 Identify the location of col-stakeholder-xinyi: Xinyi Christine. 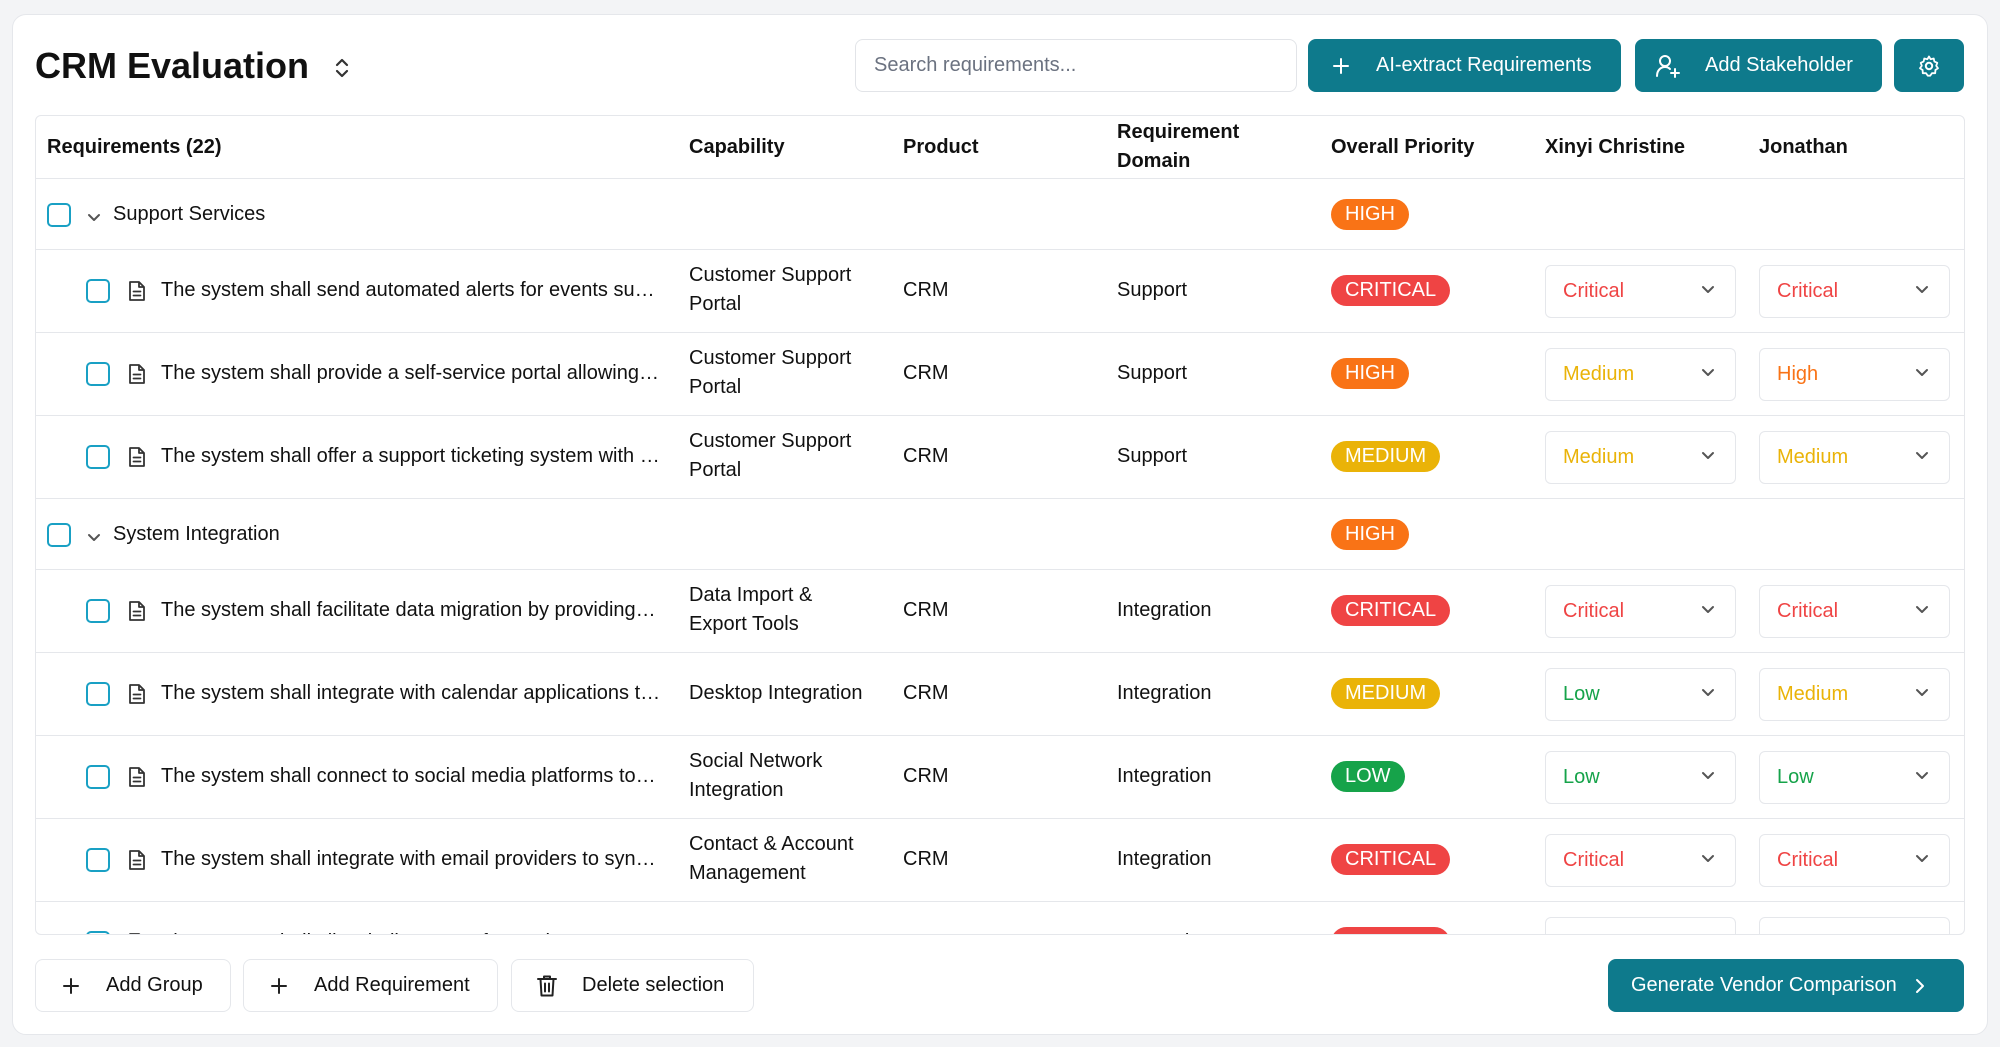
(1615, 147).